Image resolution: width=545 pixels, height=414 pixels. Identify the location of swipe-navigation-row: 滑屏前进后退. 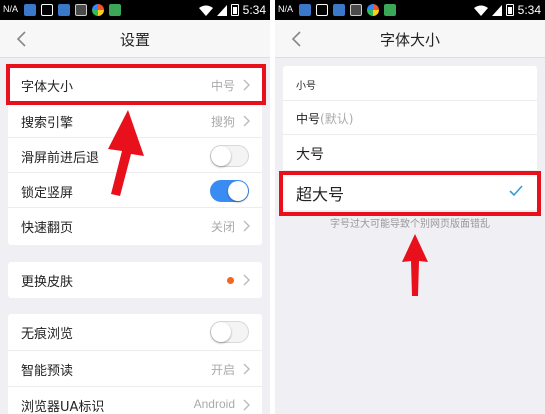
(135, 155).